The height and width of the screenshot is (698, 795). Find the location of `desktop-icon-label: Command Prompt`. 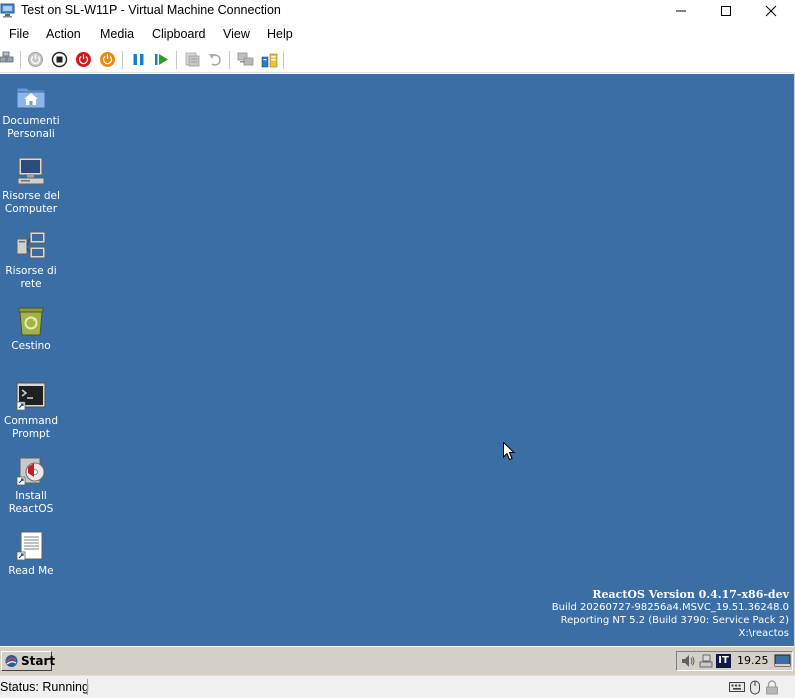

desktop-icon-label: Command Prompt is located at coordinates (31, 427).